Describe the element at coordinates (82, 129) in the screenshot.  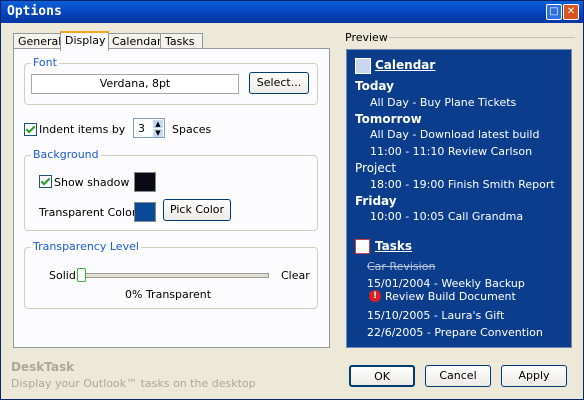
I see `indent-label: Indent items by` at that location.